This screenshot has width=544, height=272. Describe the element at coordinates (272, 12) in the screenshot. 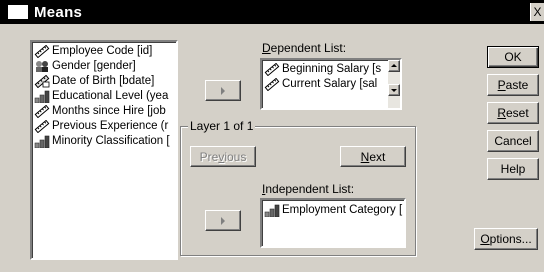

I see `title-bar: Means X` at that location.